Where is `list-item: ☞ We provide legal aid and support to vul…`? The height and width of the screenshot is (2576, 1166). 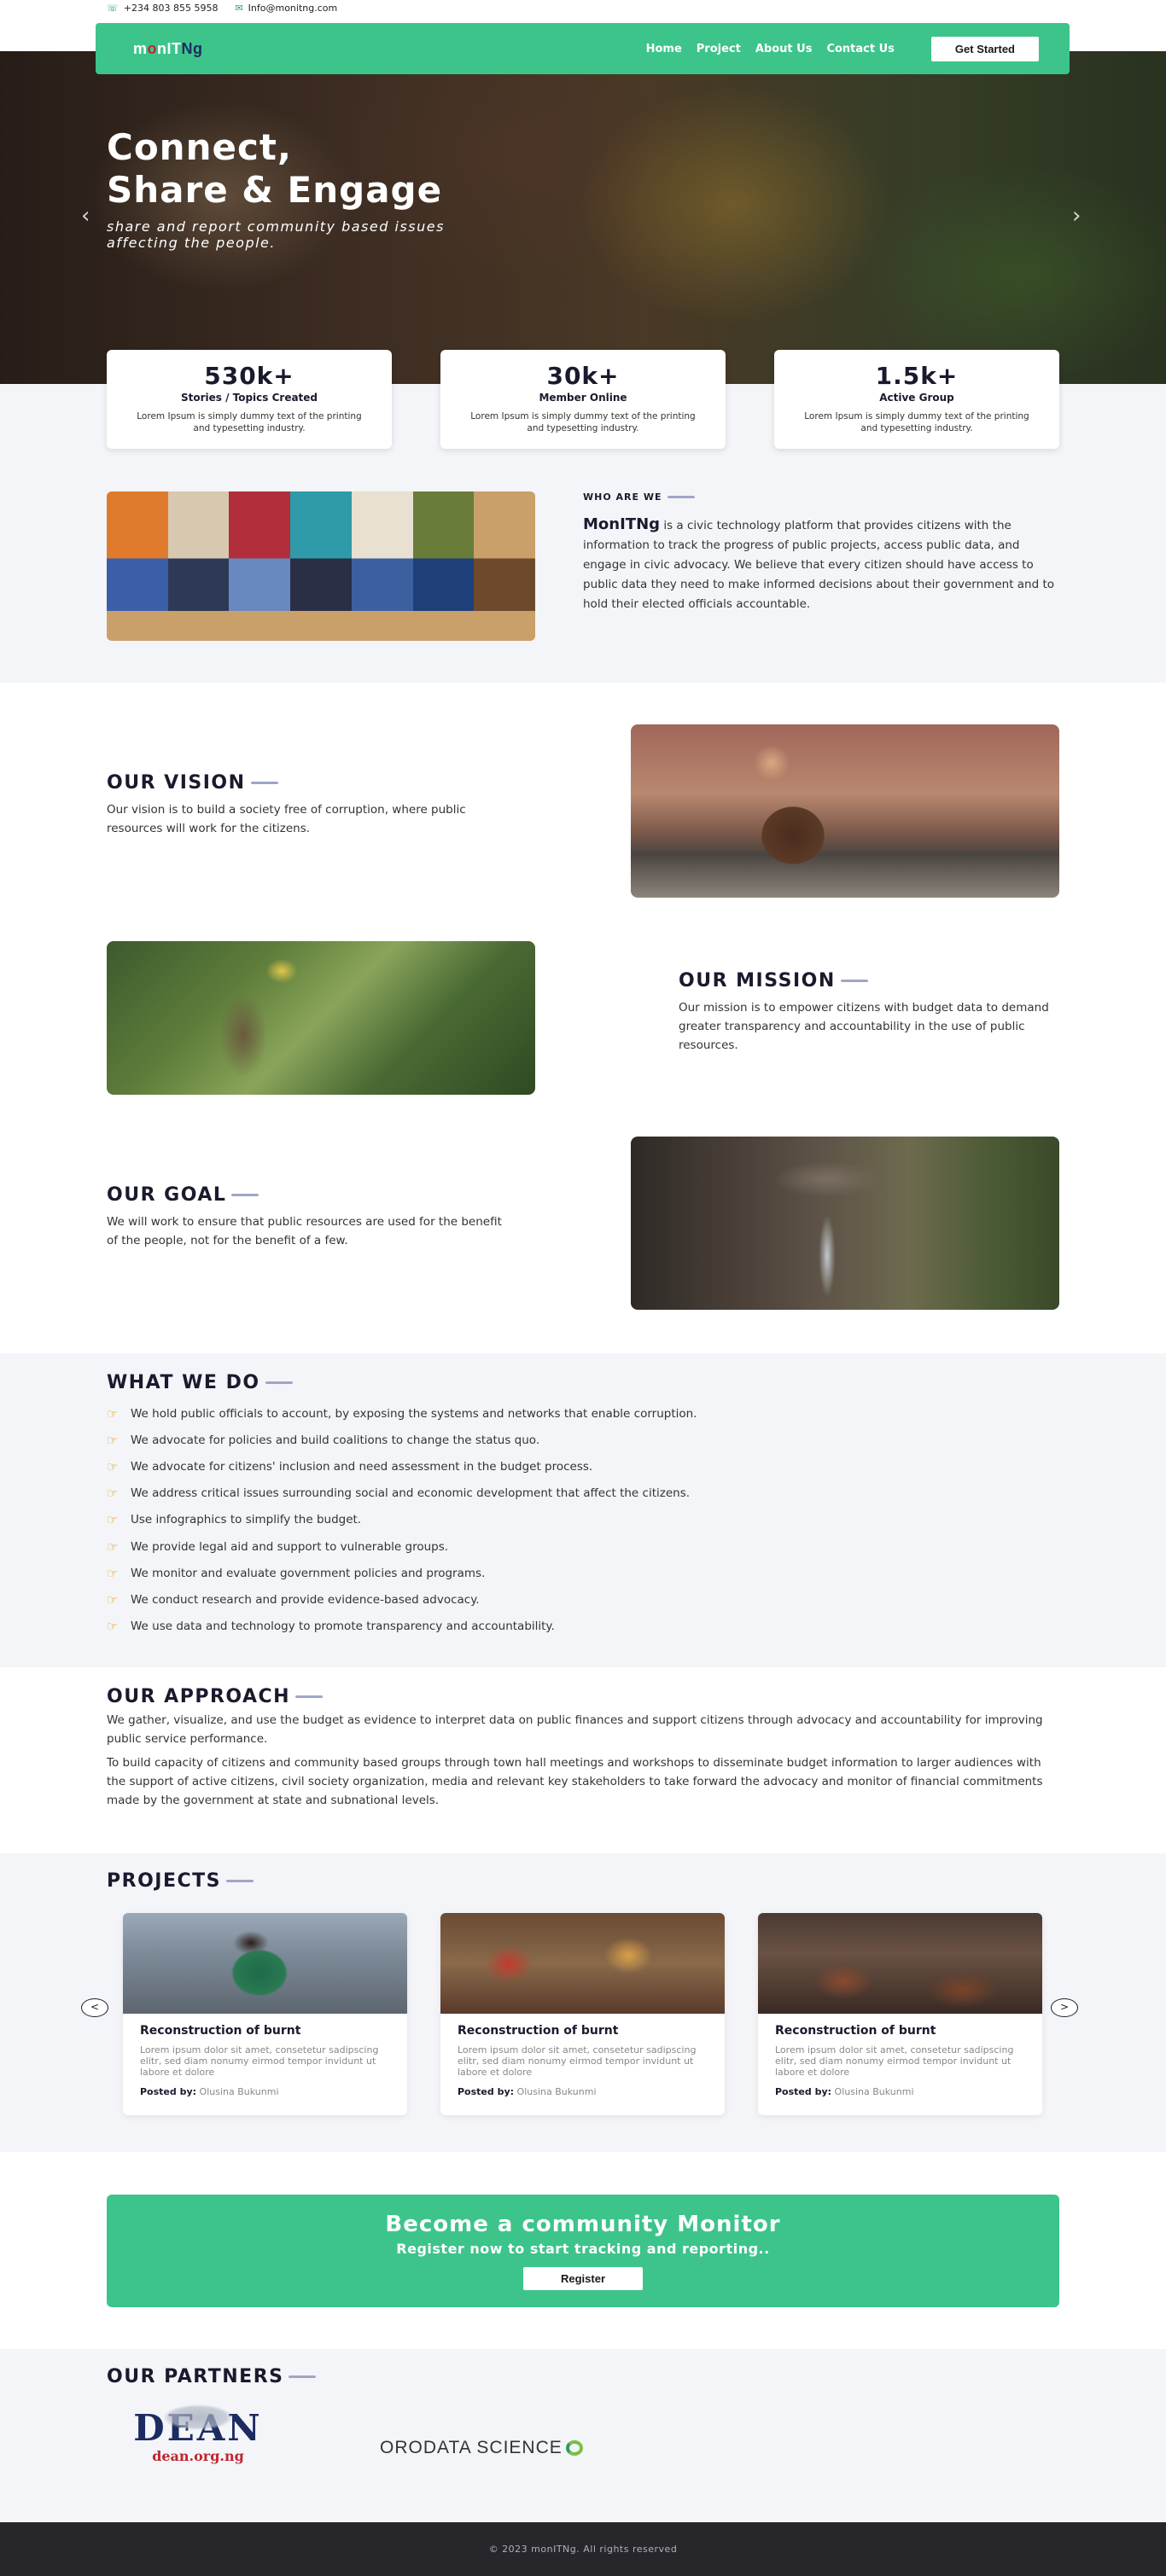 list-item: ☞ We provide legal aid and support to vul… is located at coordinates (402, 1546).